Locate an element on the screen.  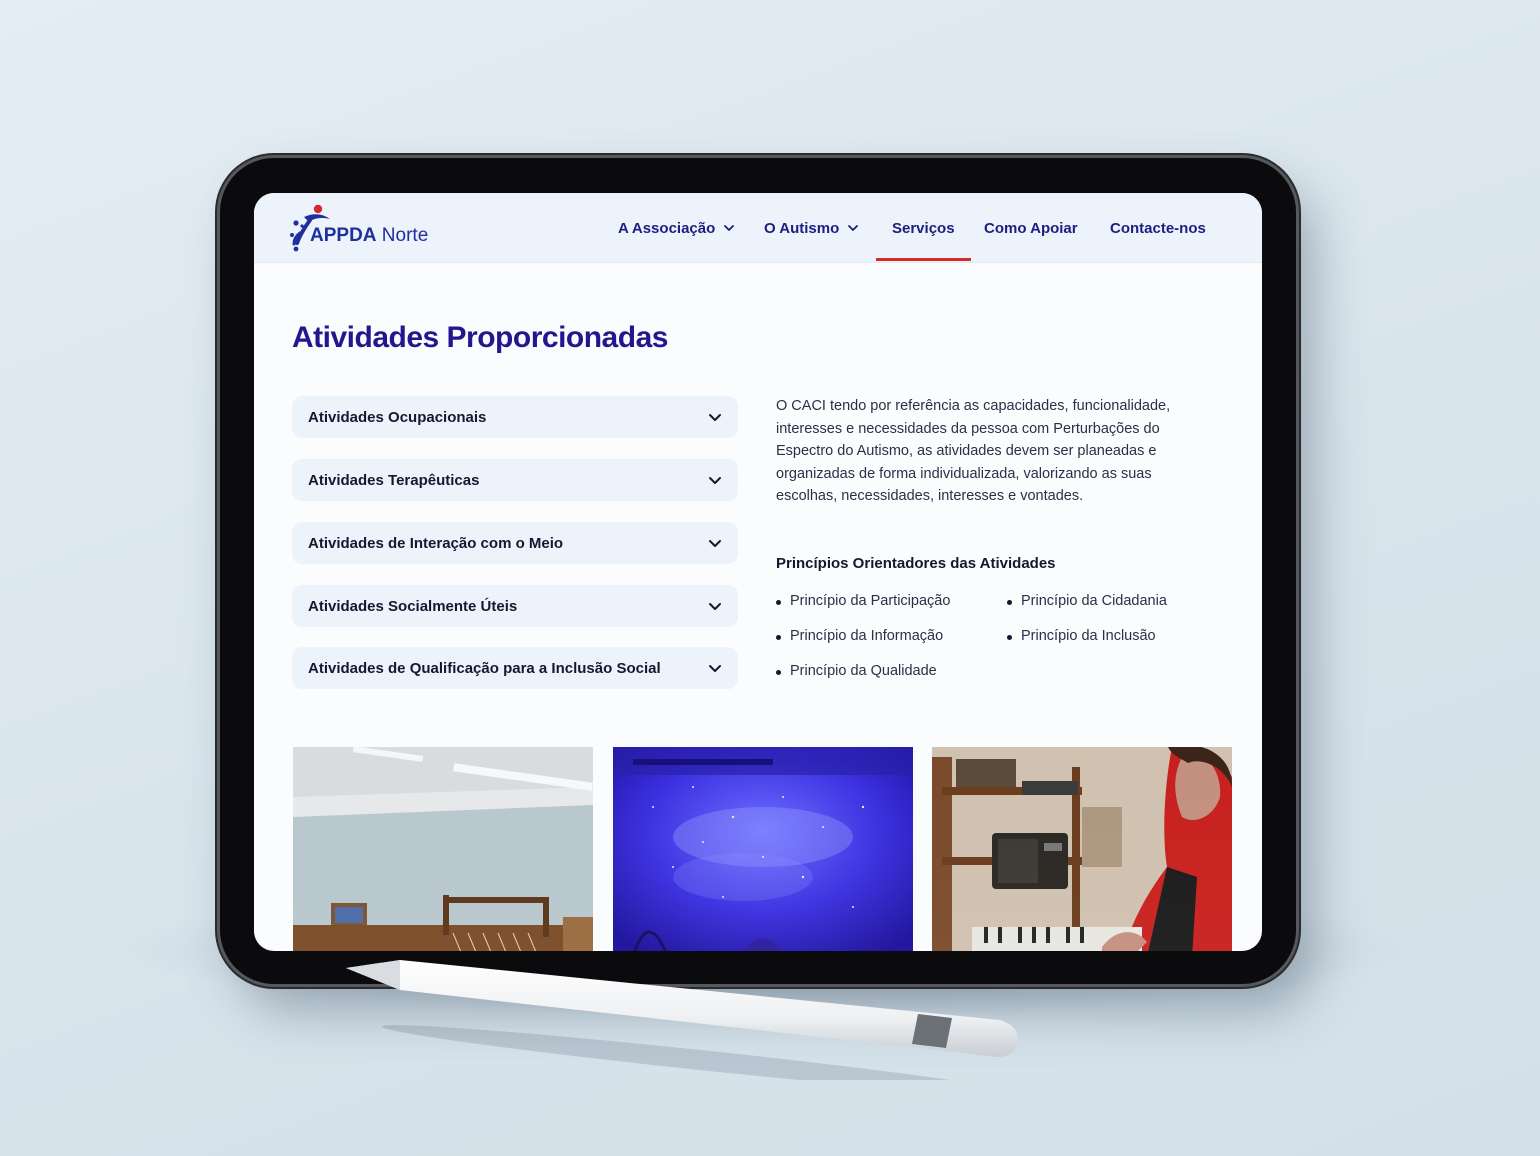
nav-item-label: Serviços is located at coordinates (923, 228).